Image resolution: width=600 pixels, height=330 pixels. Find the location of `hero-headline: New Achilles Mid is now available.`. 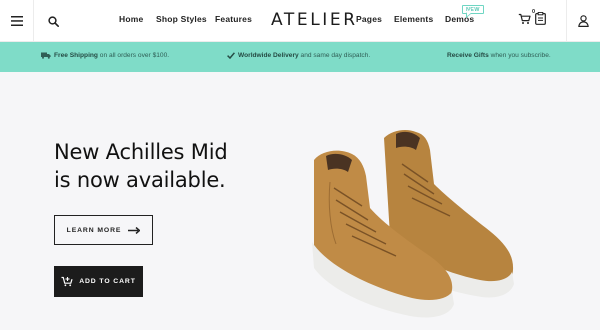

hero-headline: New Achilles Mid is now available. is located at coordinates (141, 166).